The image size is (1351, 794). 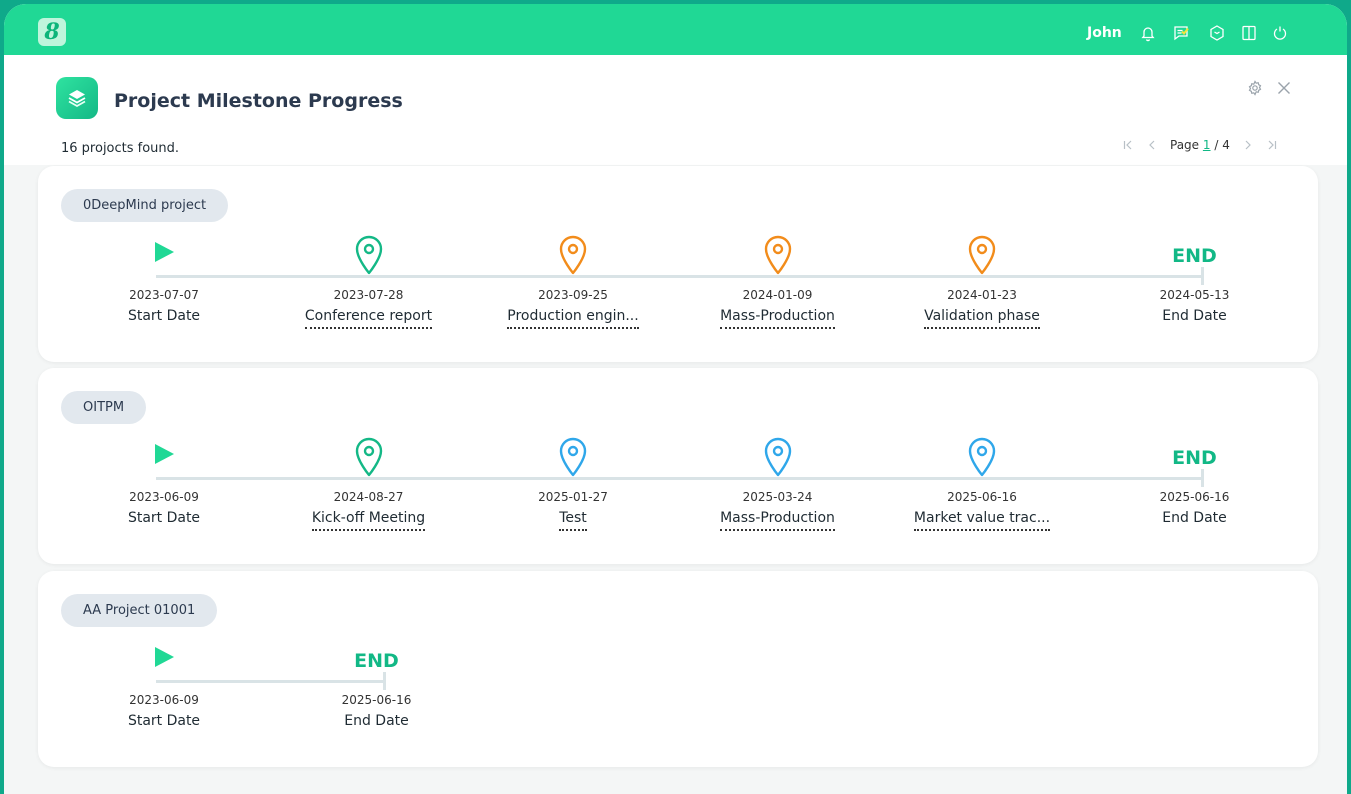 I want to click on milestone-date: 2023-09-25, so click(x=573, y=295).